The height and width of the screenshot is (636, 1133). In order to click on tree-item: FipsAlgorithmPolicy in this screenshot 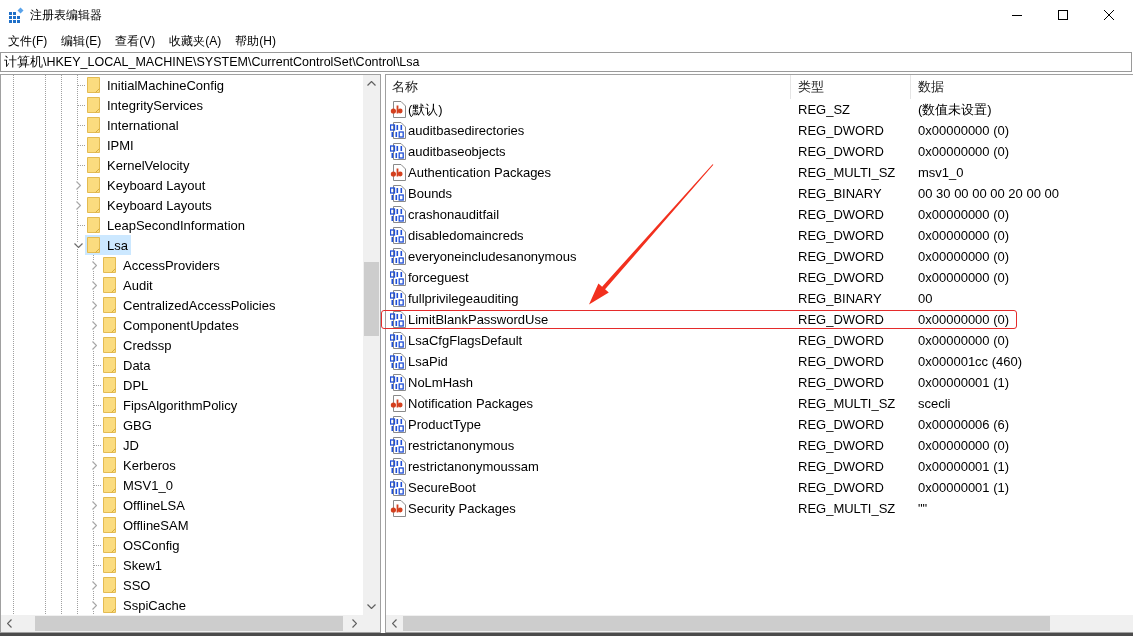, I will do `click(171, 405)`.